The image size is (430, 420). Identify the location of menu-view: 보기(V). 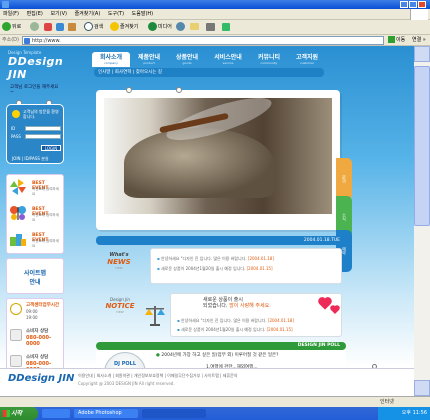
(58, 14).